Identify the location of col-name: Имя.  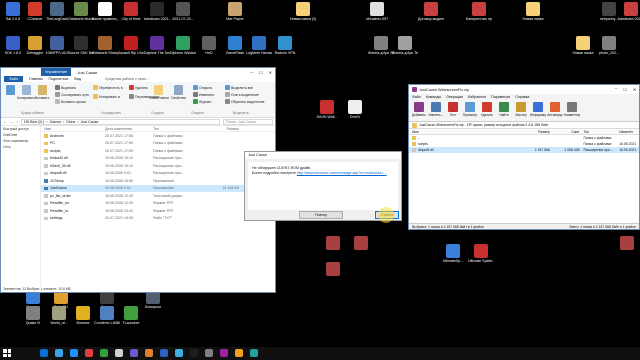
(73, 129).